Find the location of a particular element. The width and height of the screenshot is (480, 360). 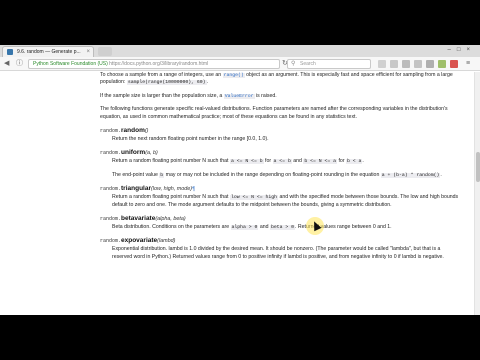

tab-strip: 9.6. random — Generate p... × –□× is located at coordinates (240, 51).